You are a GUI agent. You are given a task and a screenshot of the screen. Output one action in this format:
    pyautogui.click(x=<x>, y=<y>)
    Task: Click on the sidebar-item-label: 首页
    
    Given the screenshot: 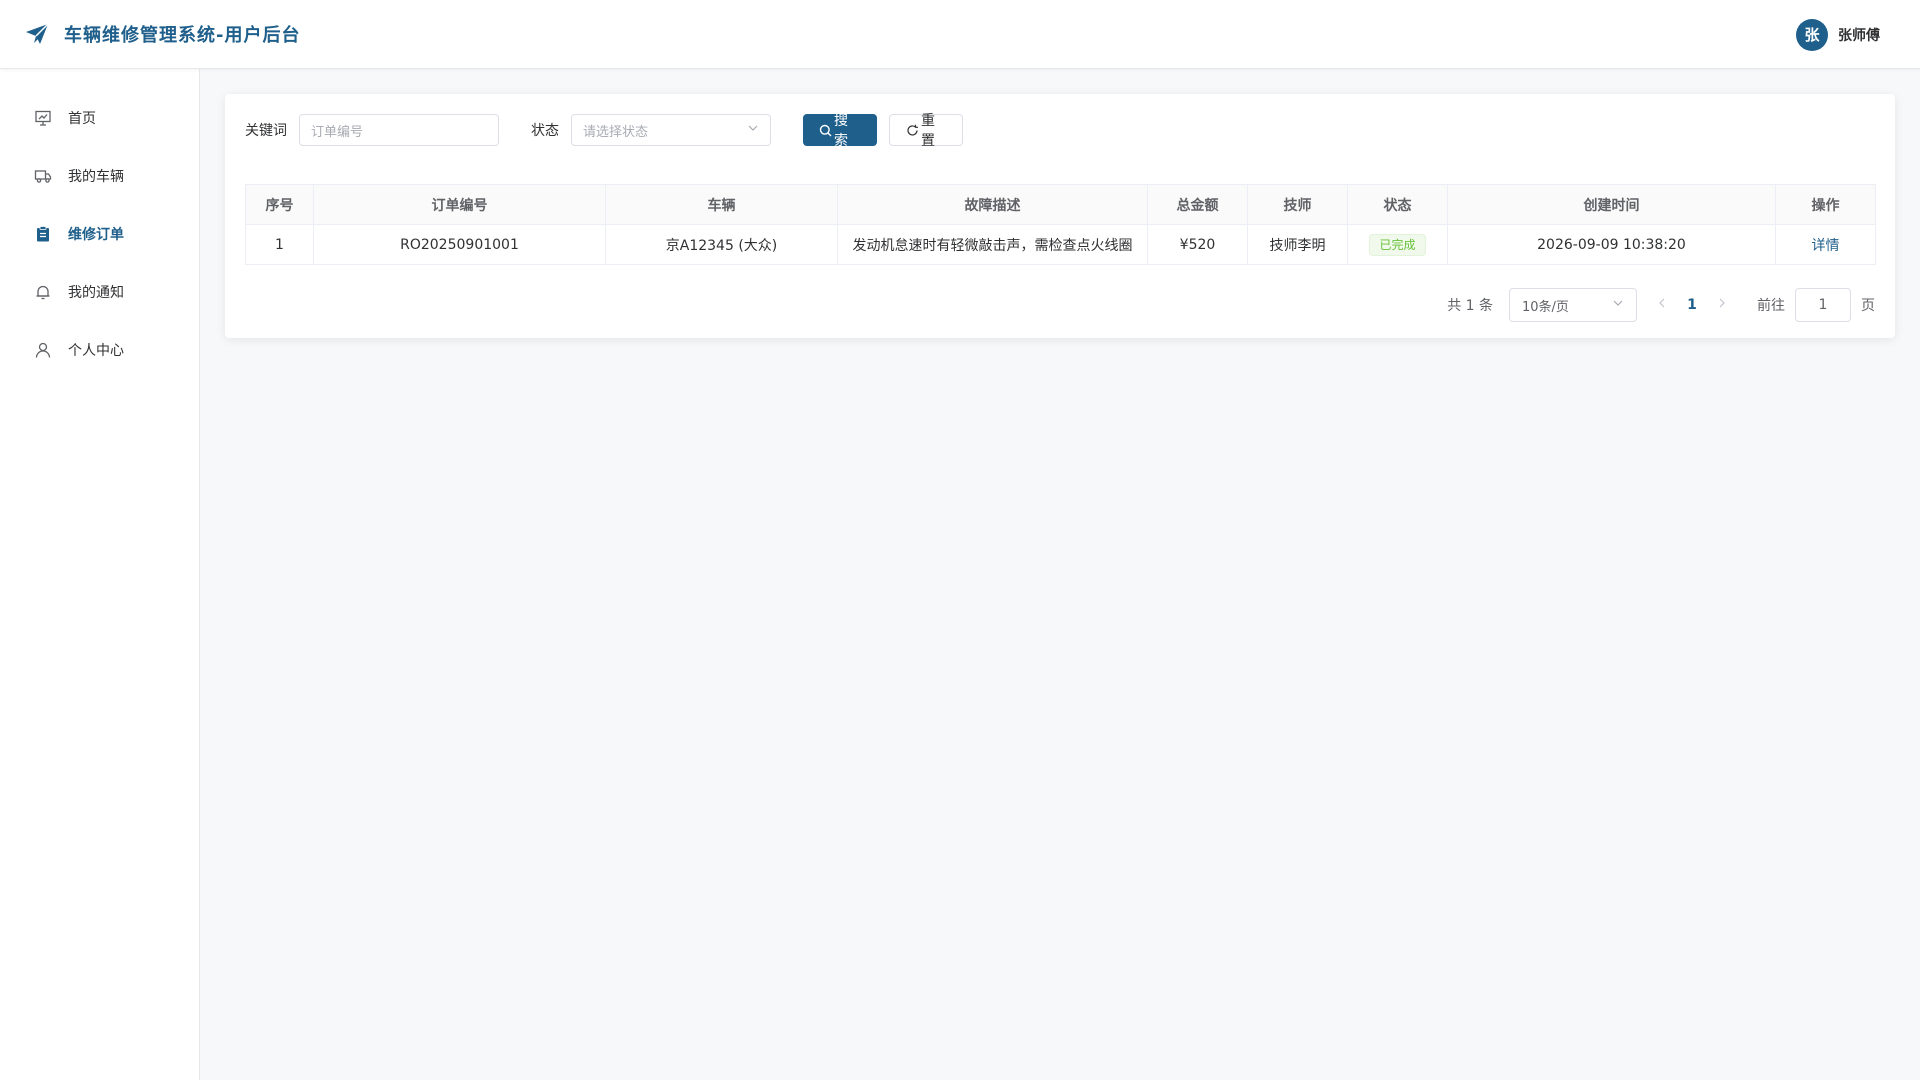 What is the action you would take?
    pyautogui.click(x=82, y=119)
    